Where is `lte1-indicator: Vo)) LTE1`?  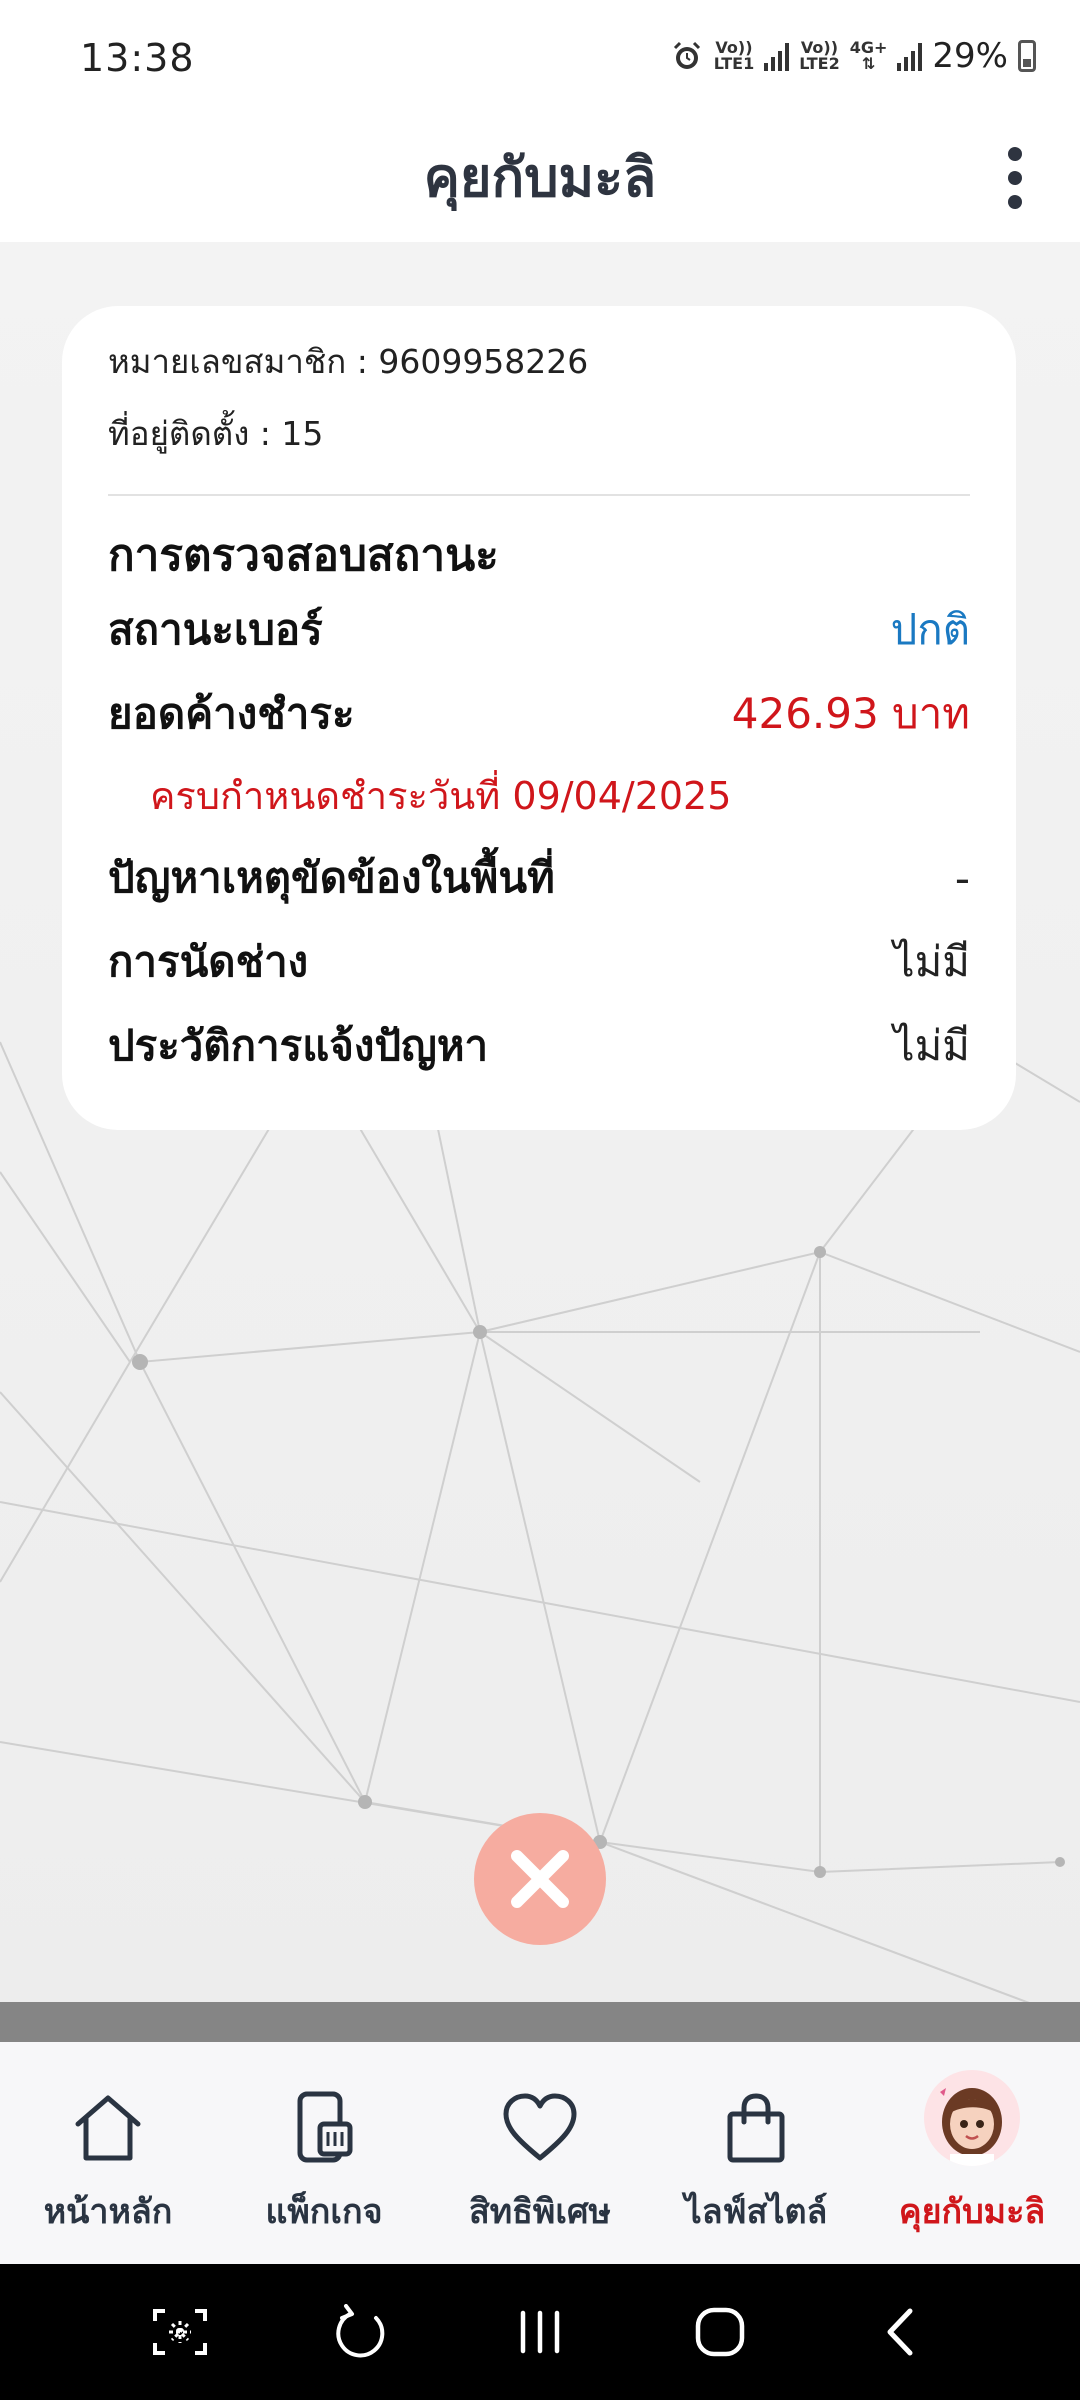
lte1-indicator: Vo)) LTE1 is located at coordinates (734, 56).